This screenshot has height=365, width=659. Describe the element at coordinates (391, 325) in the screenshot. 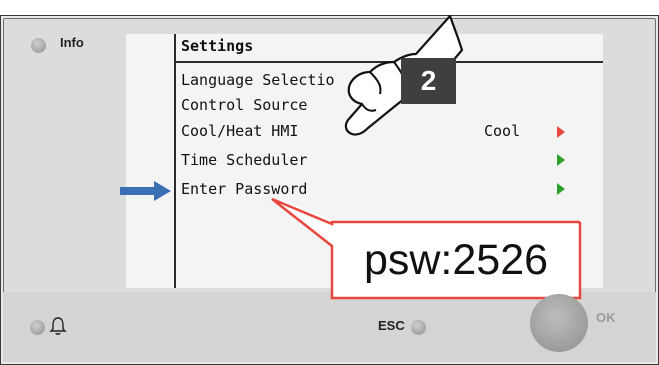

I see `esc-label: ESC` at that location.